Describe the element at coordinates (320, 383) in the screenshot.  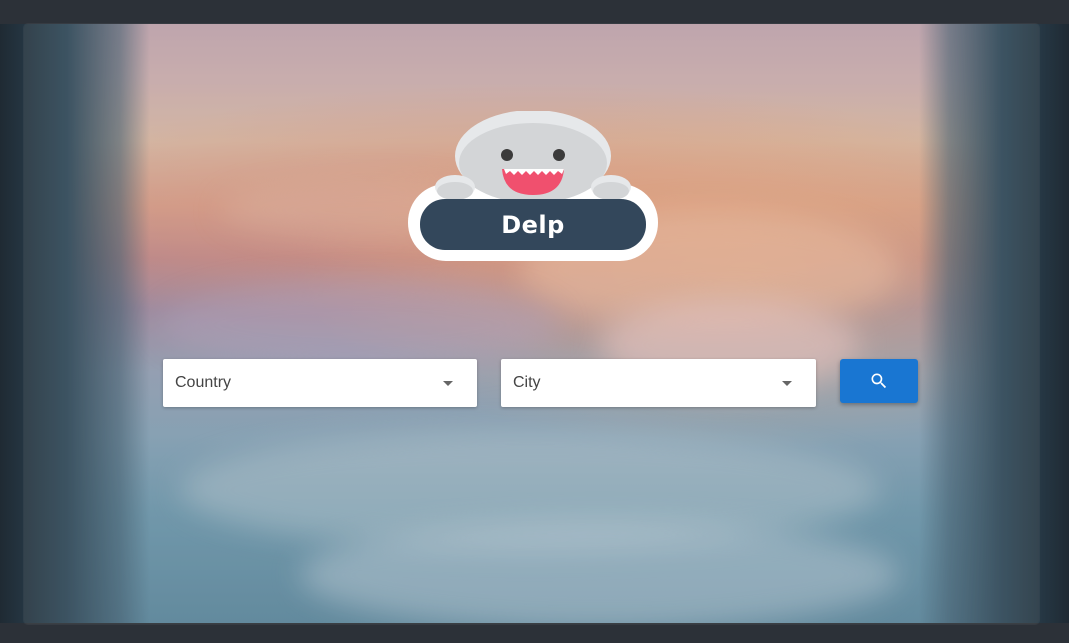
I see `country-select: Country` at that location.